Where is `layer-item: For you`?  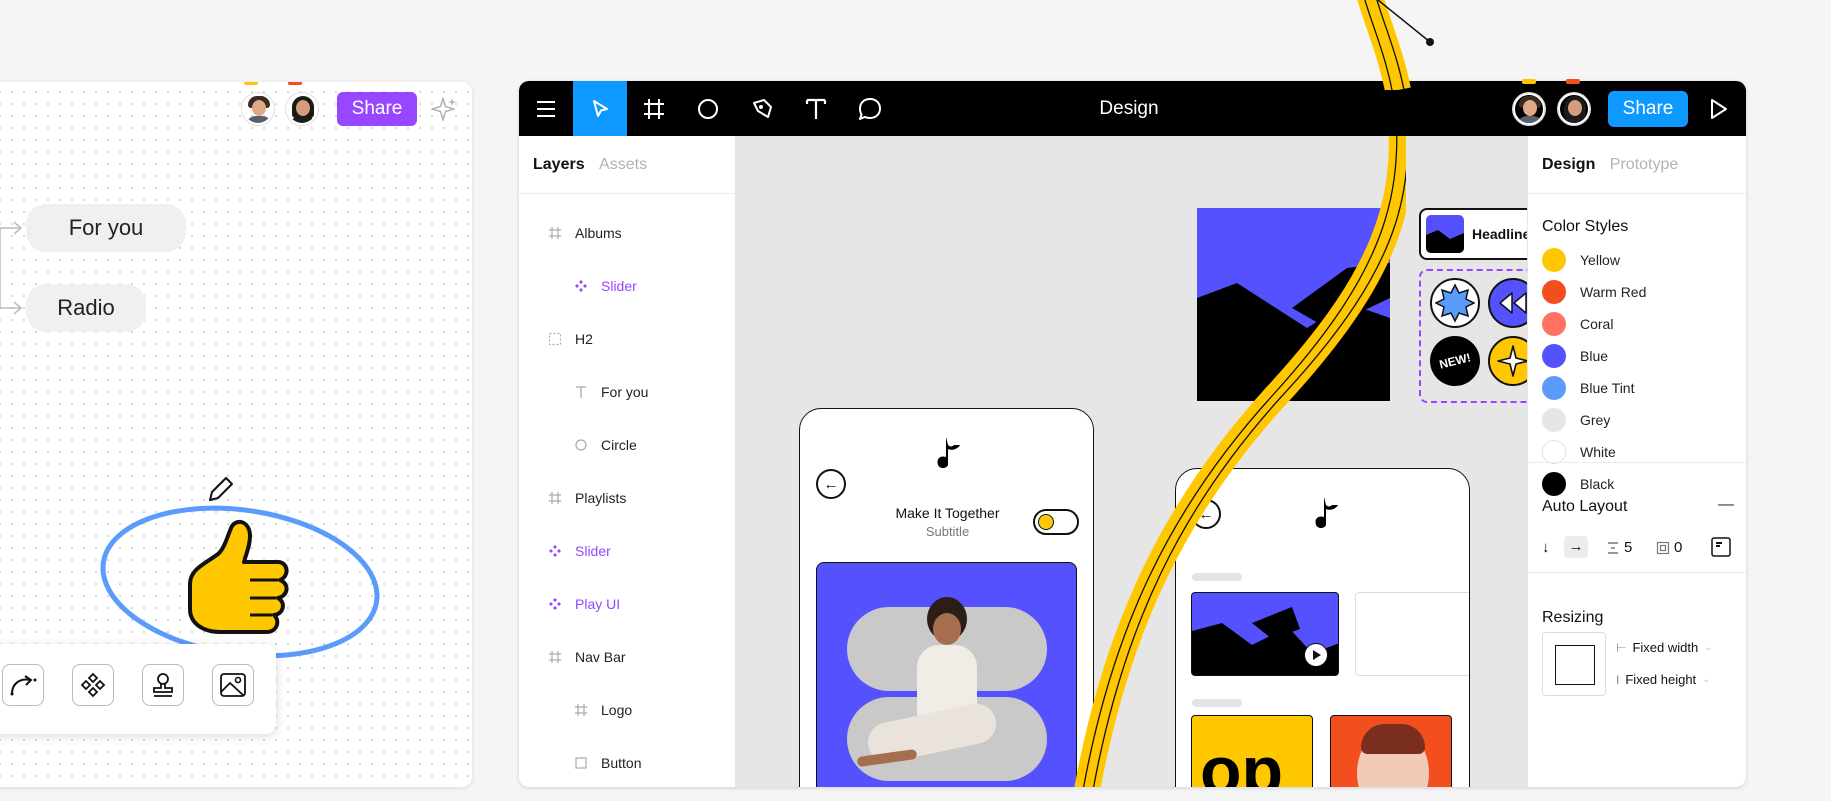
layer-item: For you is located at coordinates (610, 392).